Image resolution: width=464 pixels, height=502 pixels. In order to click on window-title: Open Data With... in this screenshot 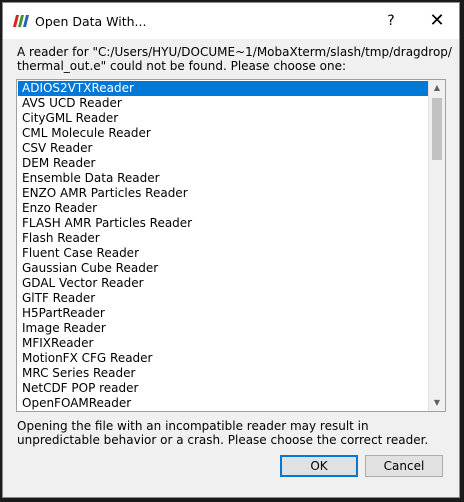, I will do `click(91, 21)`.